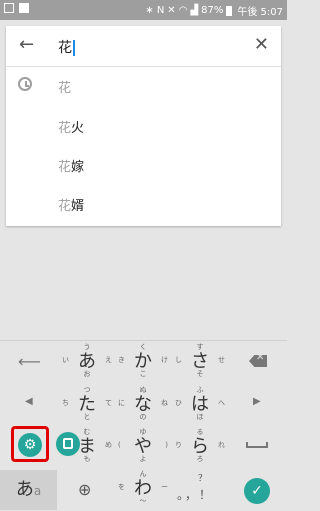  I want to click on suggestion-item: 花火, so click(143, 125).